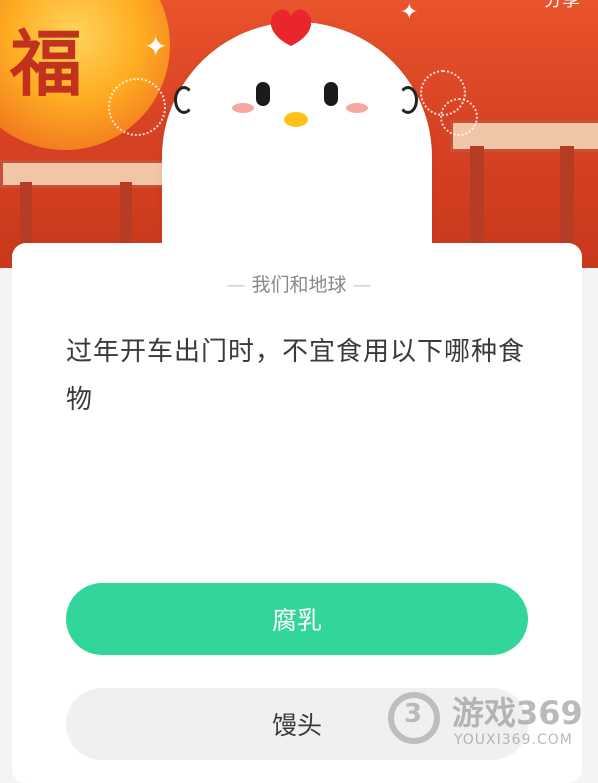  Describe the element at coordinates (296, 119) in the screenshot. I see `chick-beak` at that location.